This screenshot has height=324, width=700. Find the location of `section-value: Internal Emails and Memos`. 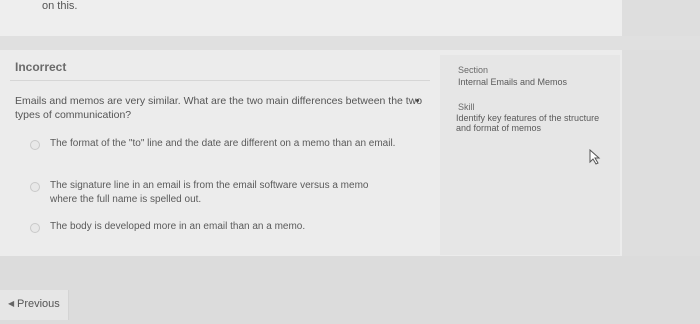

section-value: Internal Emails and Memos is located at coordinates (513, 82).